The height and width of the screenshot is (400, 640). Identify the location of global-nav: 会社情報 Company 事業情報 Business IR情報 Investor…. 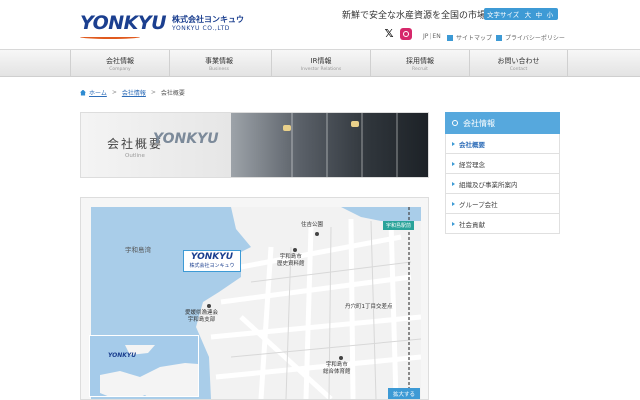
(320, 63).